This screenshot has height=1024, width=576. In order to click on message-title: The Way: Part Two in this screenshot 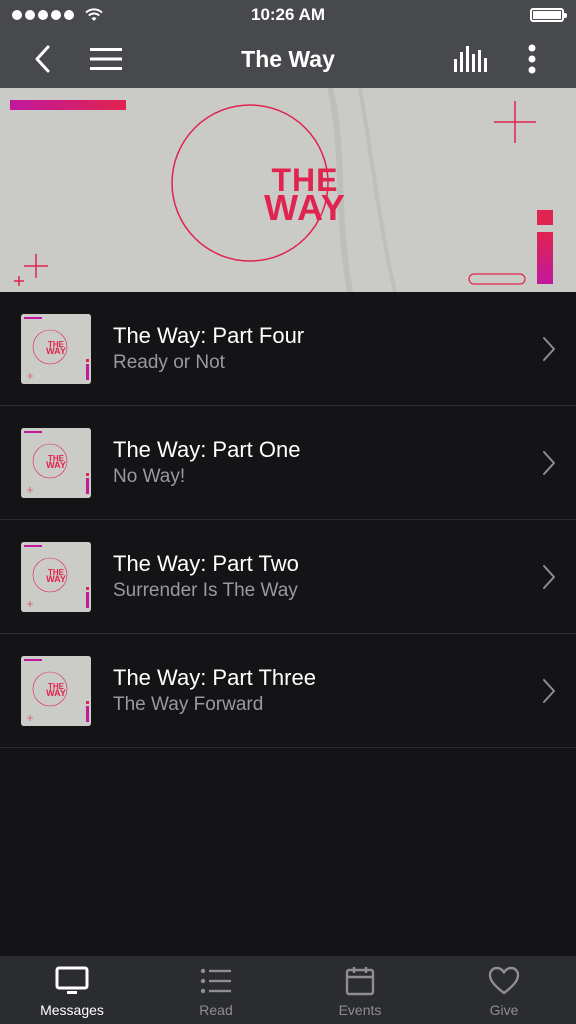, I will do `click(206, 563)`.